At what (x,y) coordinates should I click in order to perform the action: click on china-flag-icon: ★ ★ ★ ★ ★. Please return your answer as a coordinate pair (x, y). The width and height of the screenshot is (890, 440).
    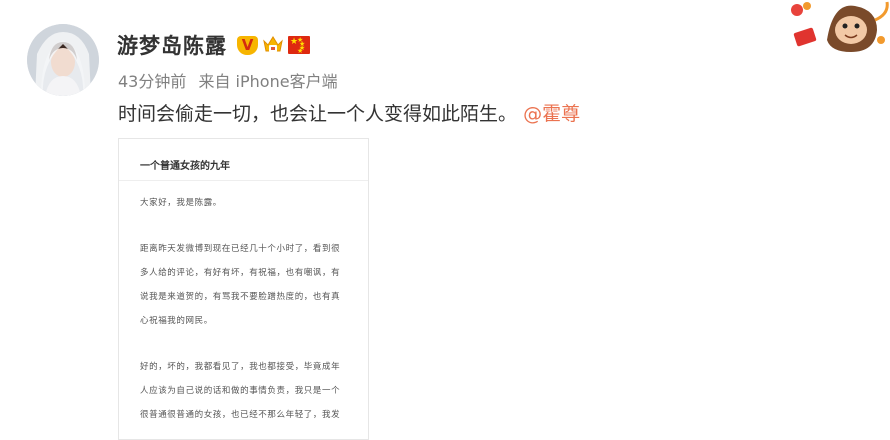
    Looking at the image, I should click on (299, 45).